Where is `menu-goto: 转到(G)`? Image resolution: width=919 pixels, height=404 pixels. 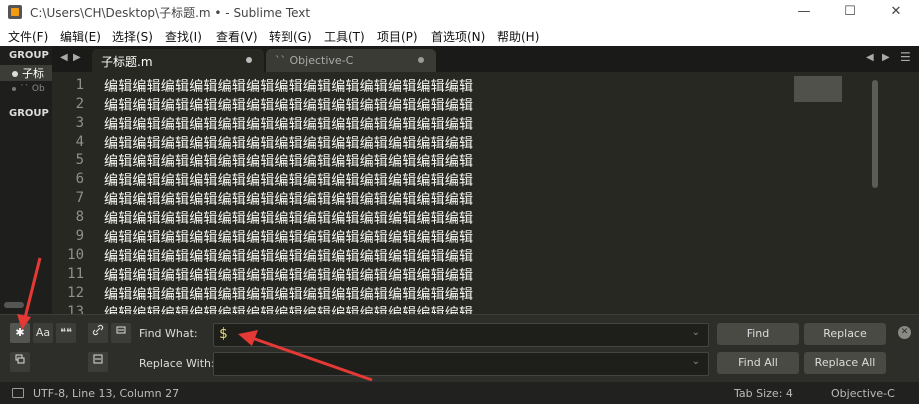
menu-goto: 转到(G) is located at coordinates (290, 36).